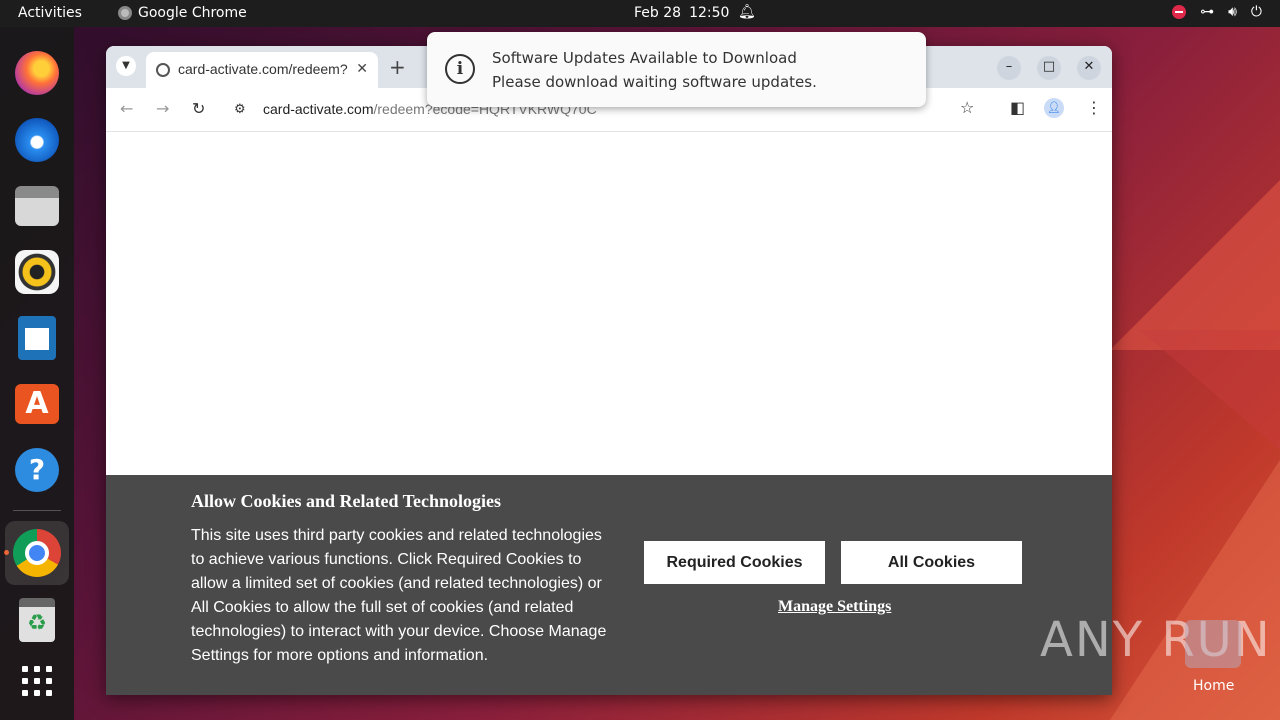 This screenshot has width=1280, height=720. I want to click on files-icon, so click(37, 206).